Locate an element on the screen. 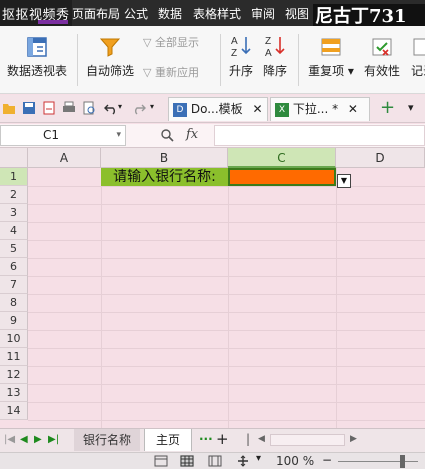  print-icon is located at coordinates (69, 108).